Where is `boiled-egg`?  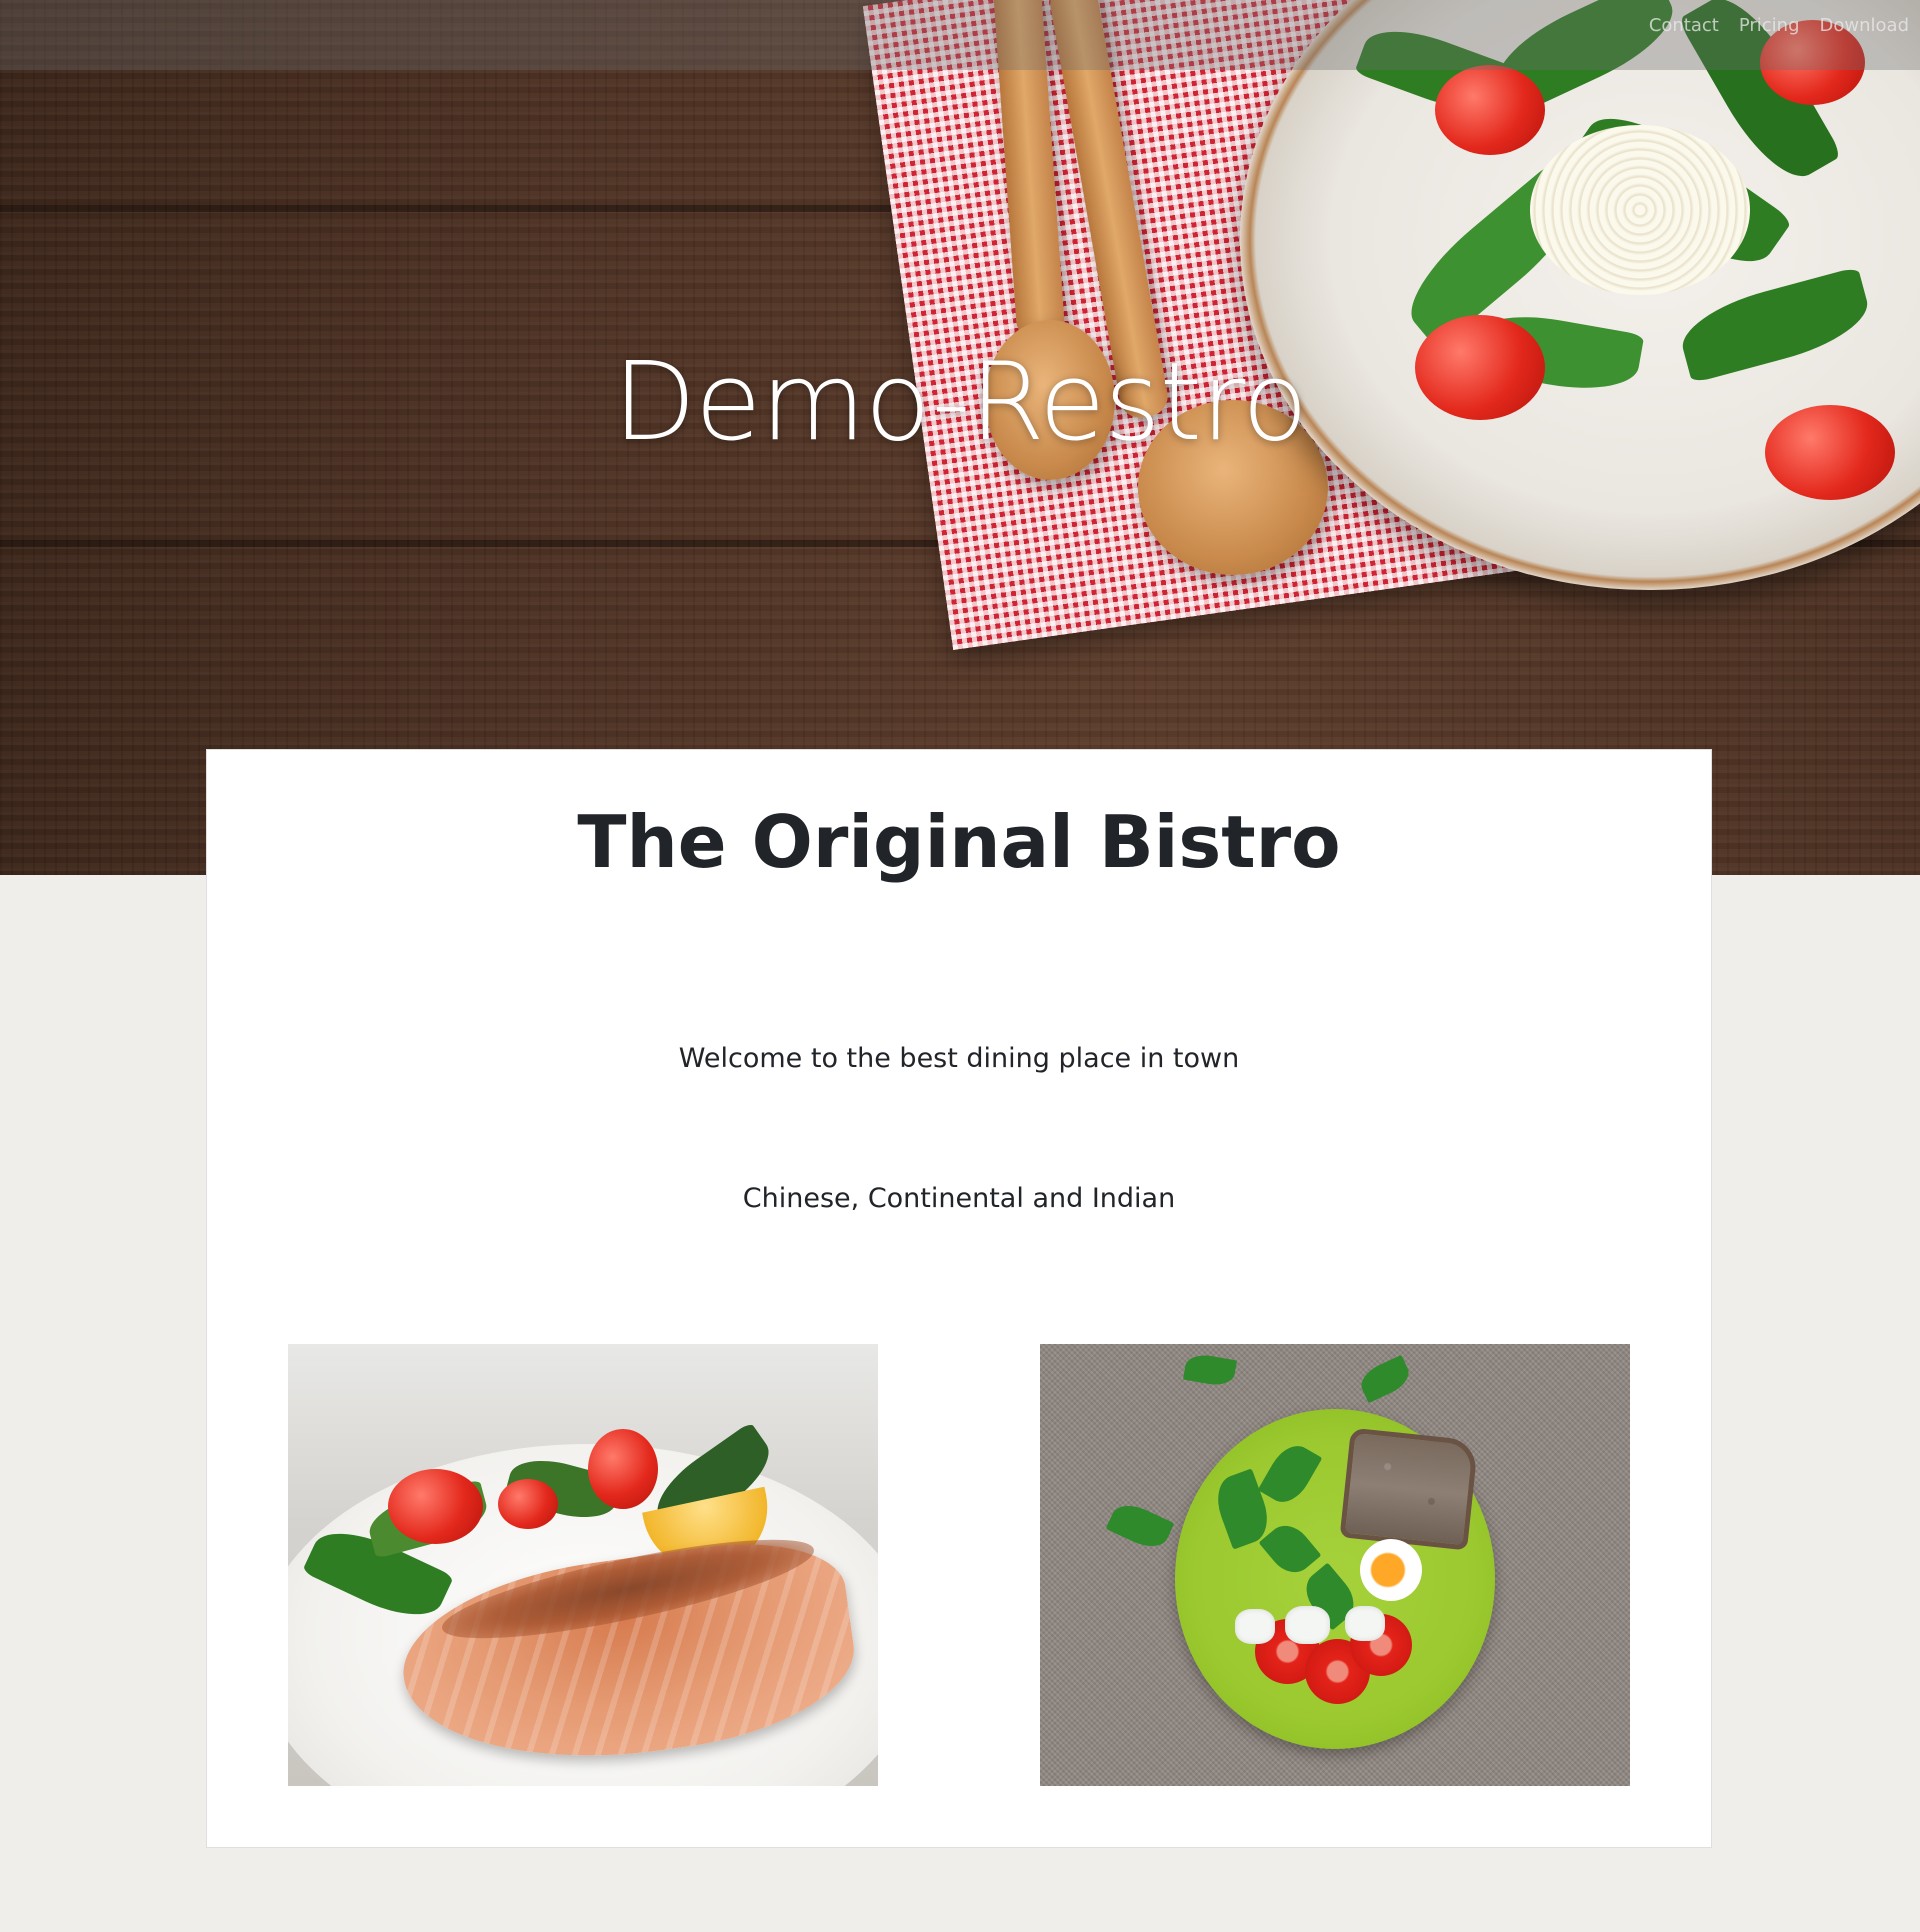 boiled-egg is located at coordinates (1391, 1570).